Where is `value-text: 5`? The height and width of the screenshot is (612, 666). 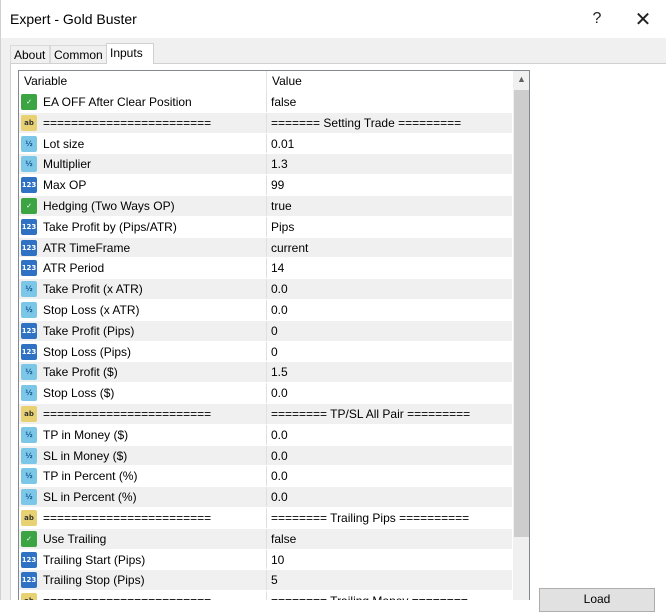 value-text: 5 is located at coordinates (274, 580).